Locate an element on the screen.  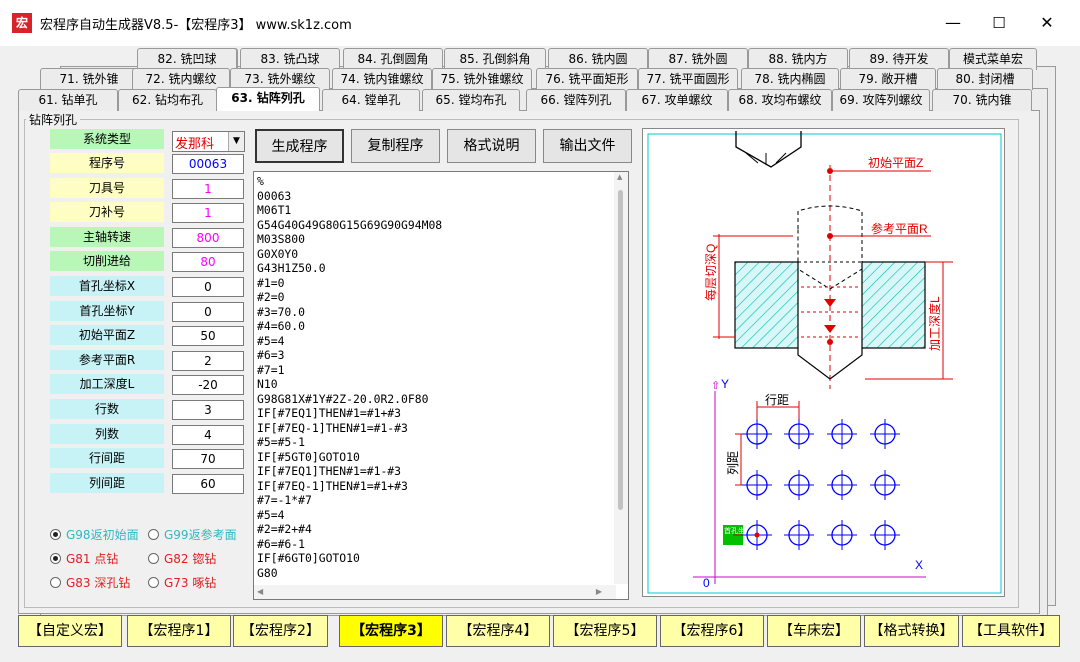
bottom-nav-button-9: 【格式转换】 is located at coordinates (911, 631).